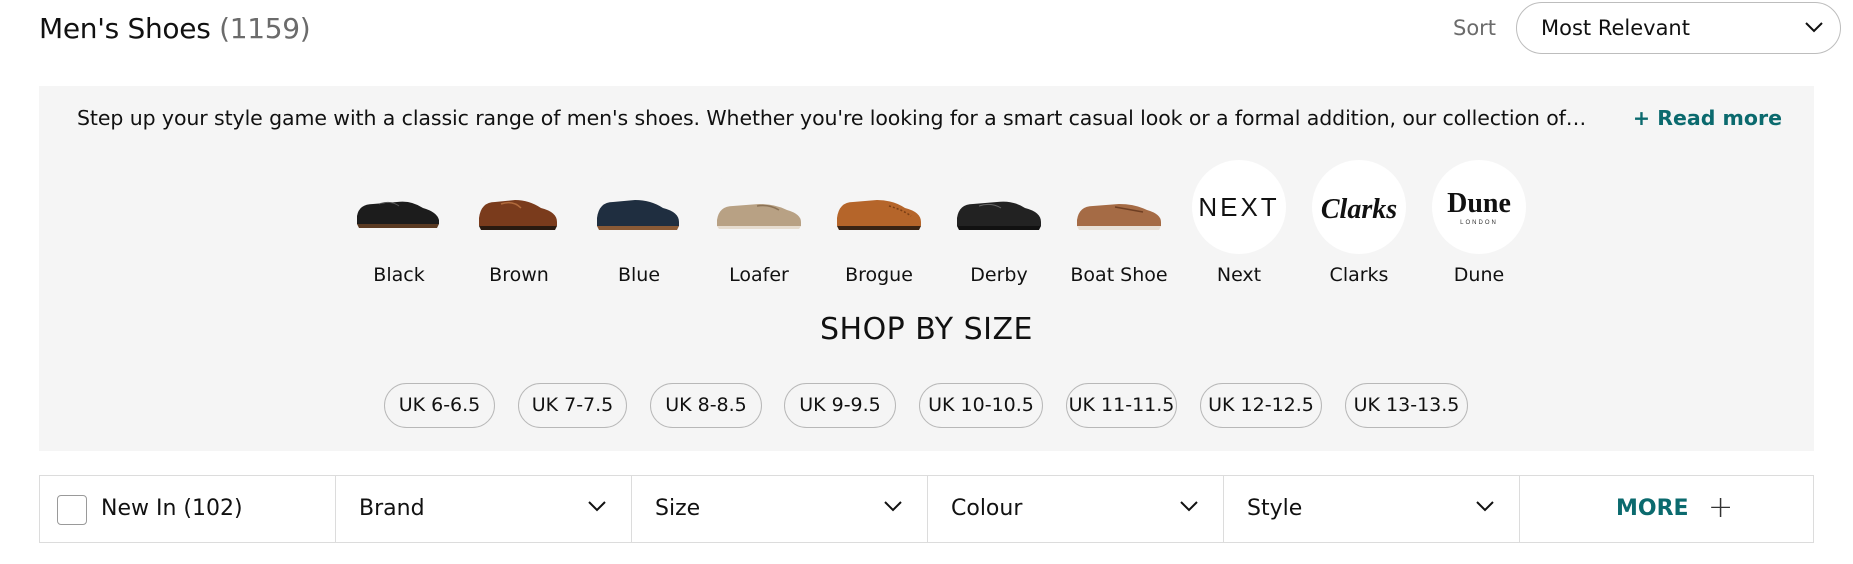 This screenshot has height=564, width=1853. I want to click on page-title: Men's Shoes (1159), so click(175, 28).